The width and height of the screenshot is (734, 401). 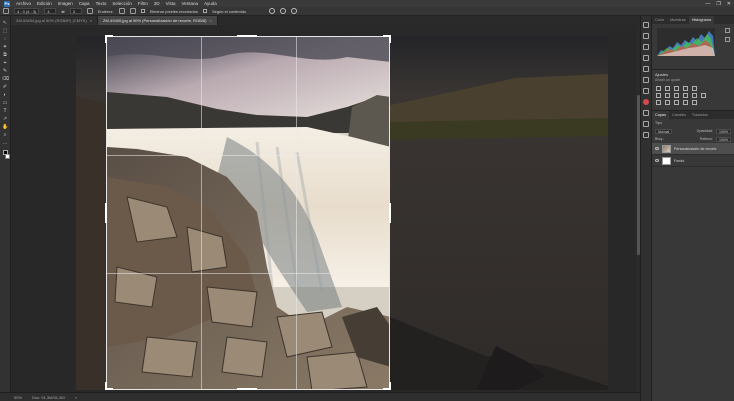 What do you see at coordinates (5, 152) in the screenshot?
I see `foreground-color-swatch` at bounding box center [5, 152].